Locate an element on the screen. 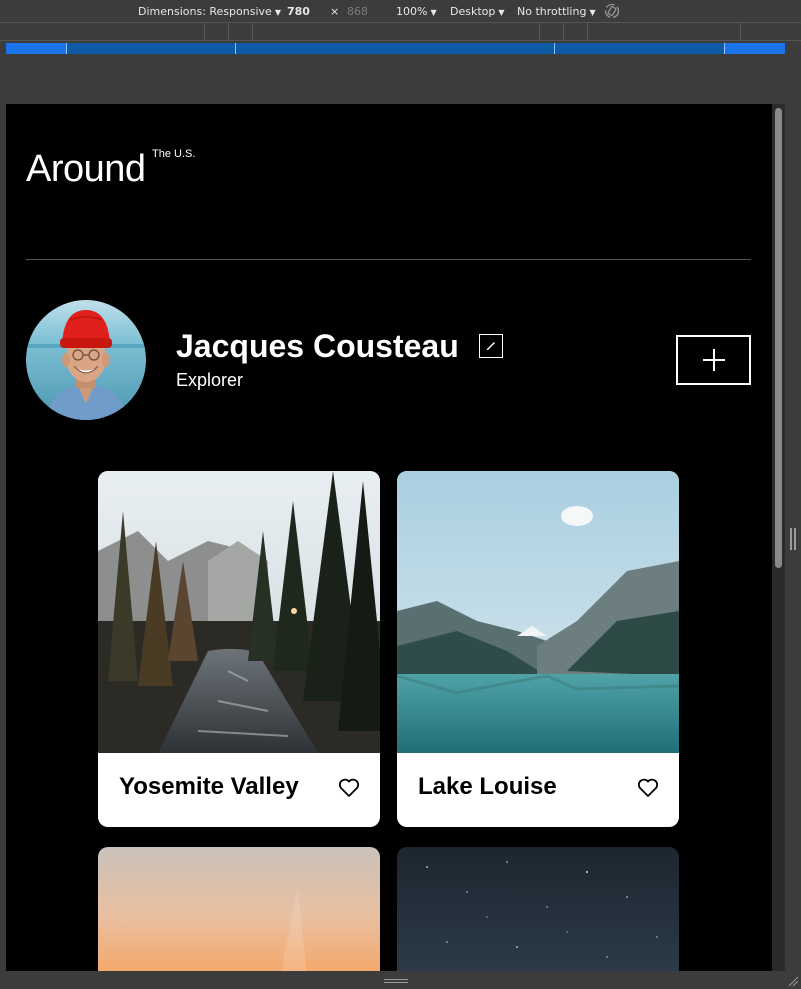  place-card: Yosemite Valley is located at coordinates (239, 649).